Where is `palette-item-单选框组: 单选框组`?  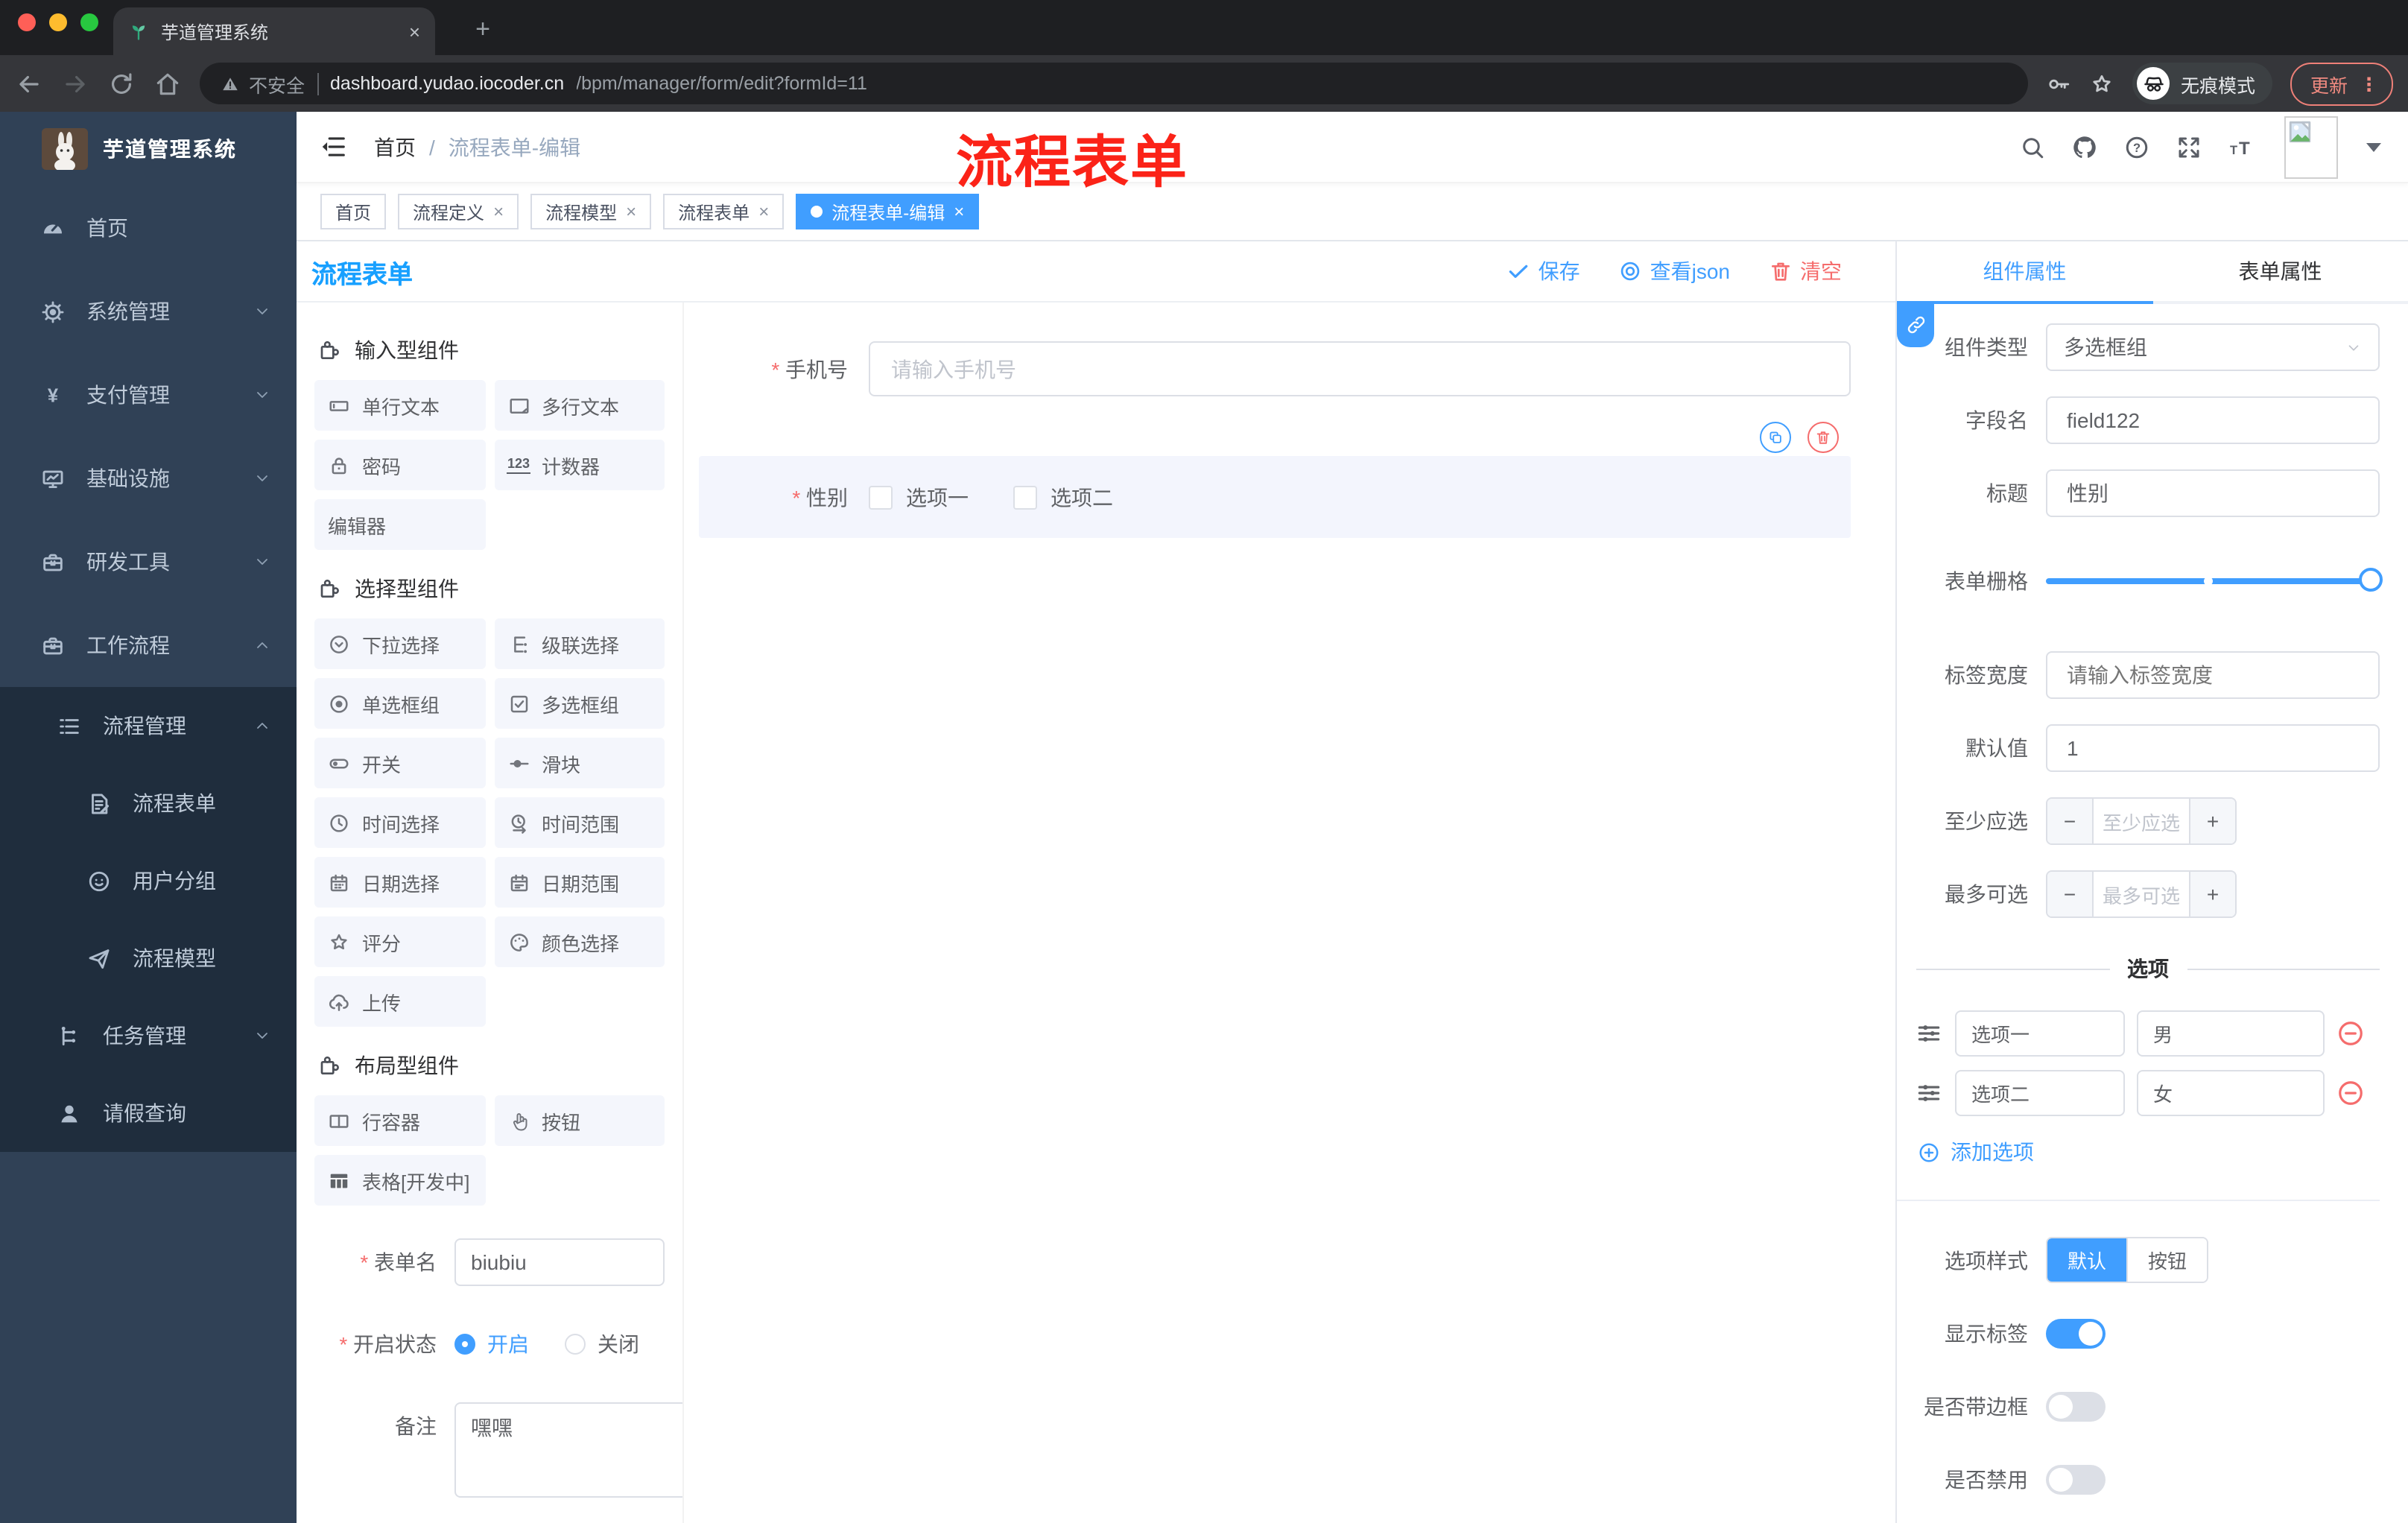 palette-item-单选框组: 单选框组 is located at coordinates (399, 703).